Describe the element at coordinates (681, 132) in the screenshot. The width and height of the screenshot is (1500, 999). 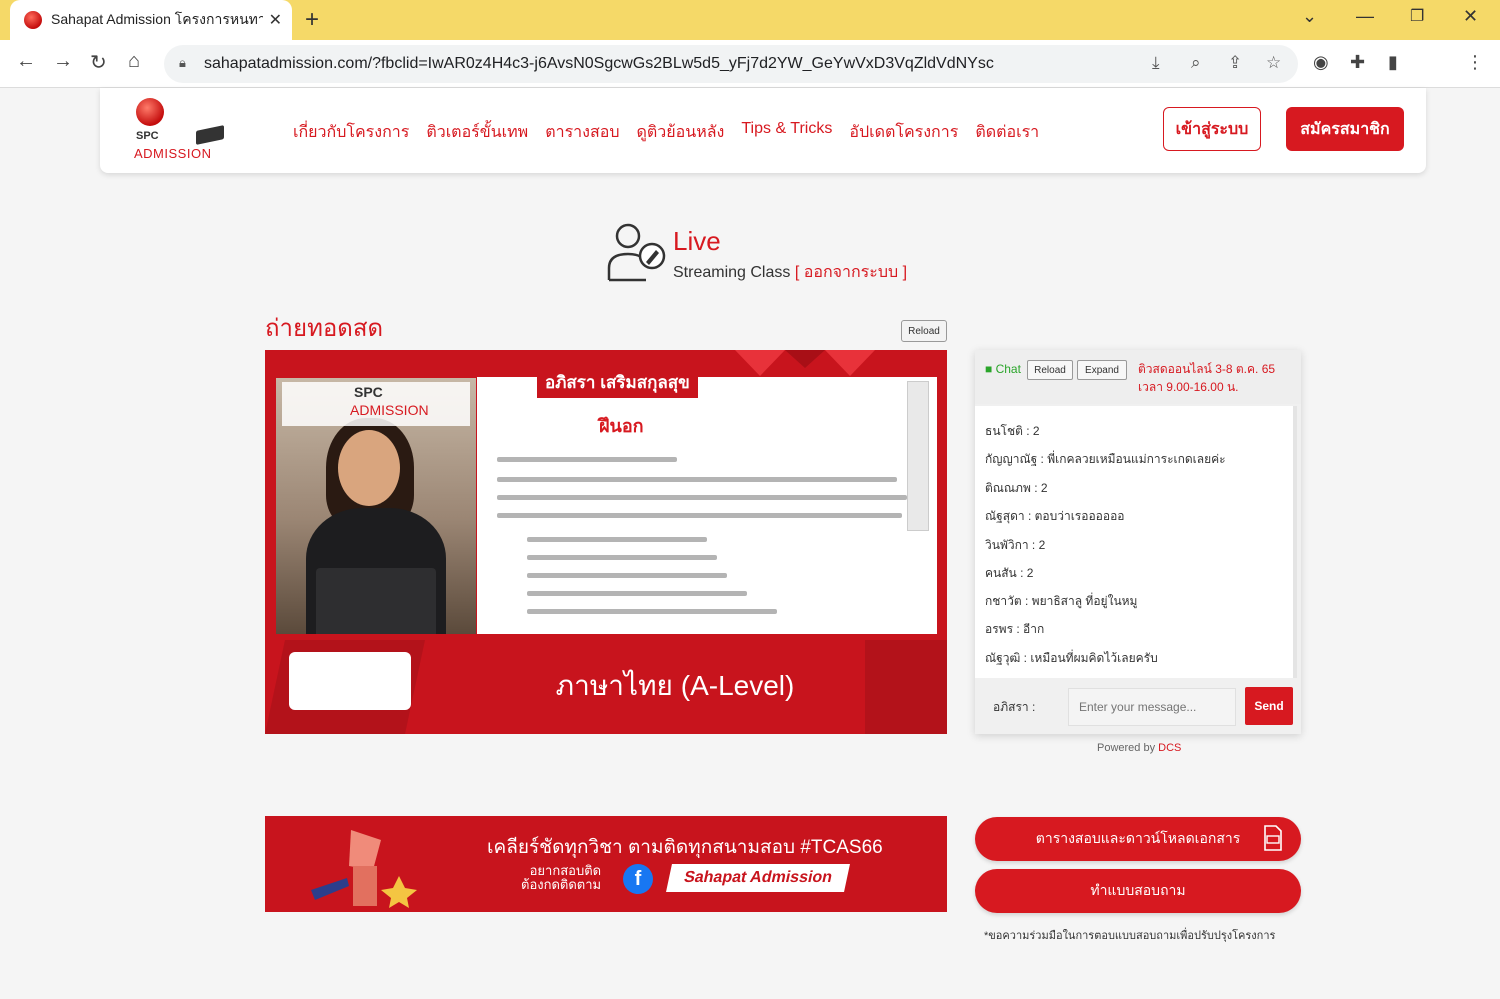
I see `menu-item-replay: ดูติวย้อนหลัง` at that location.